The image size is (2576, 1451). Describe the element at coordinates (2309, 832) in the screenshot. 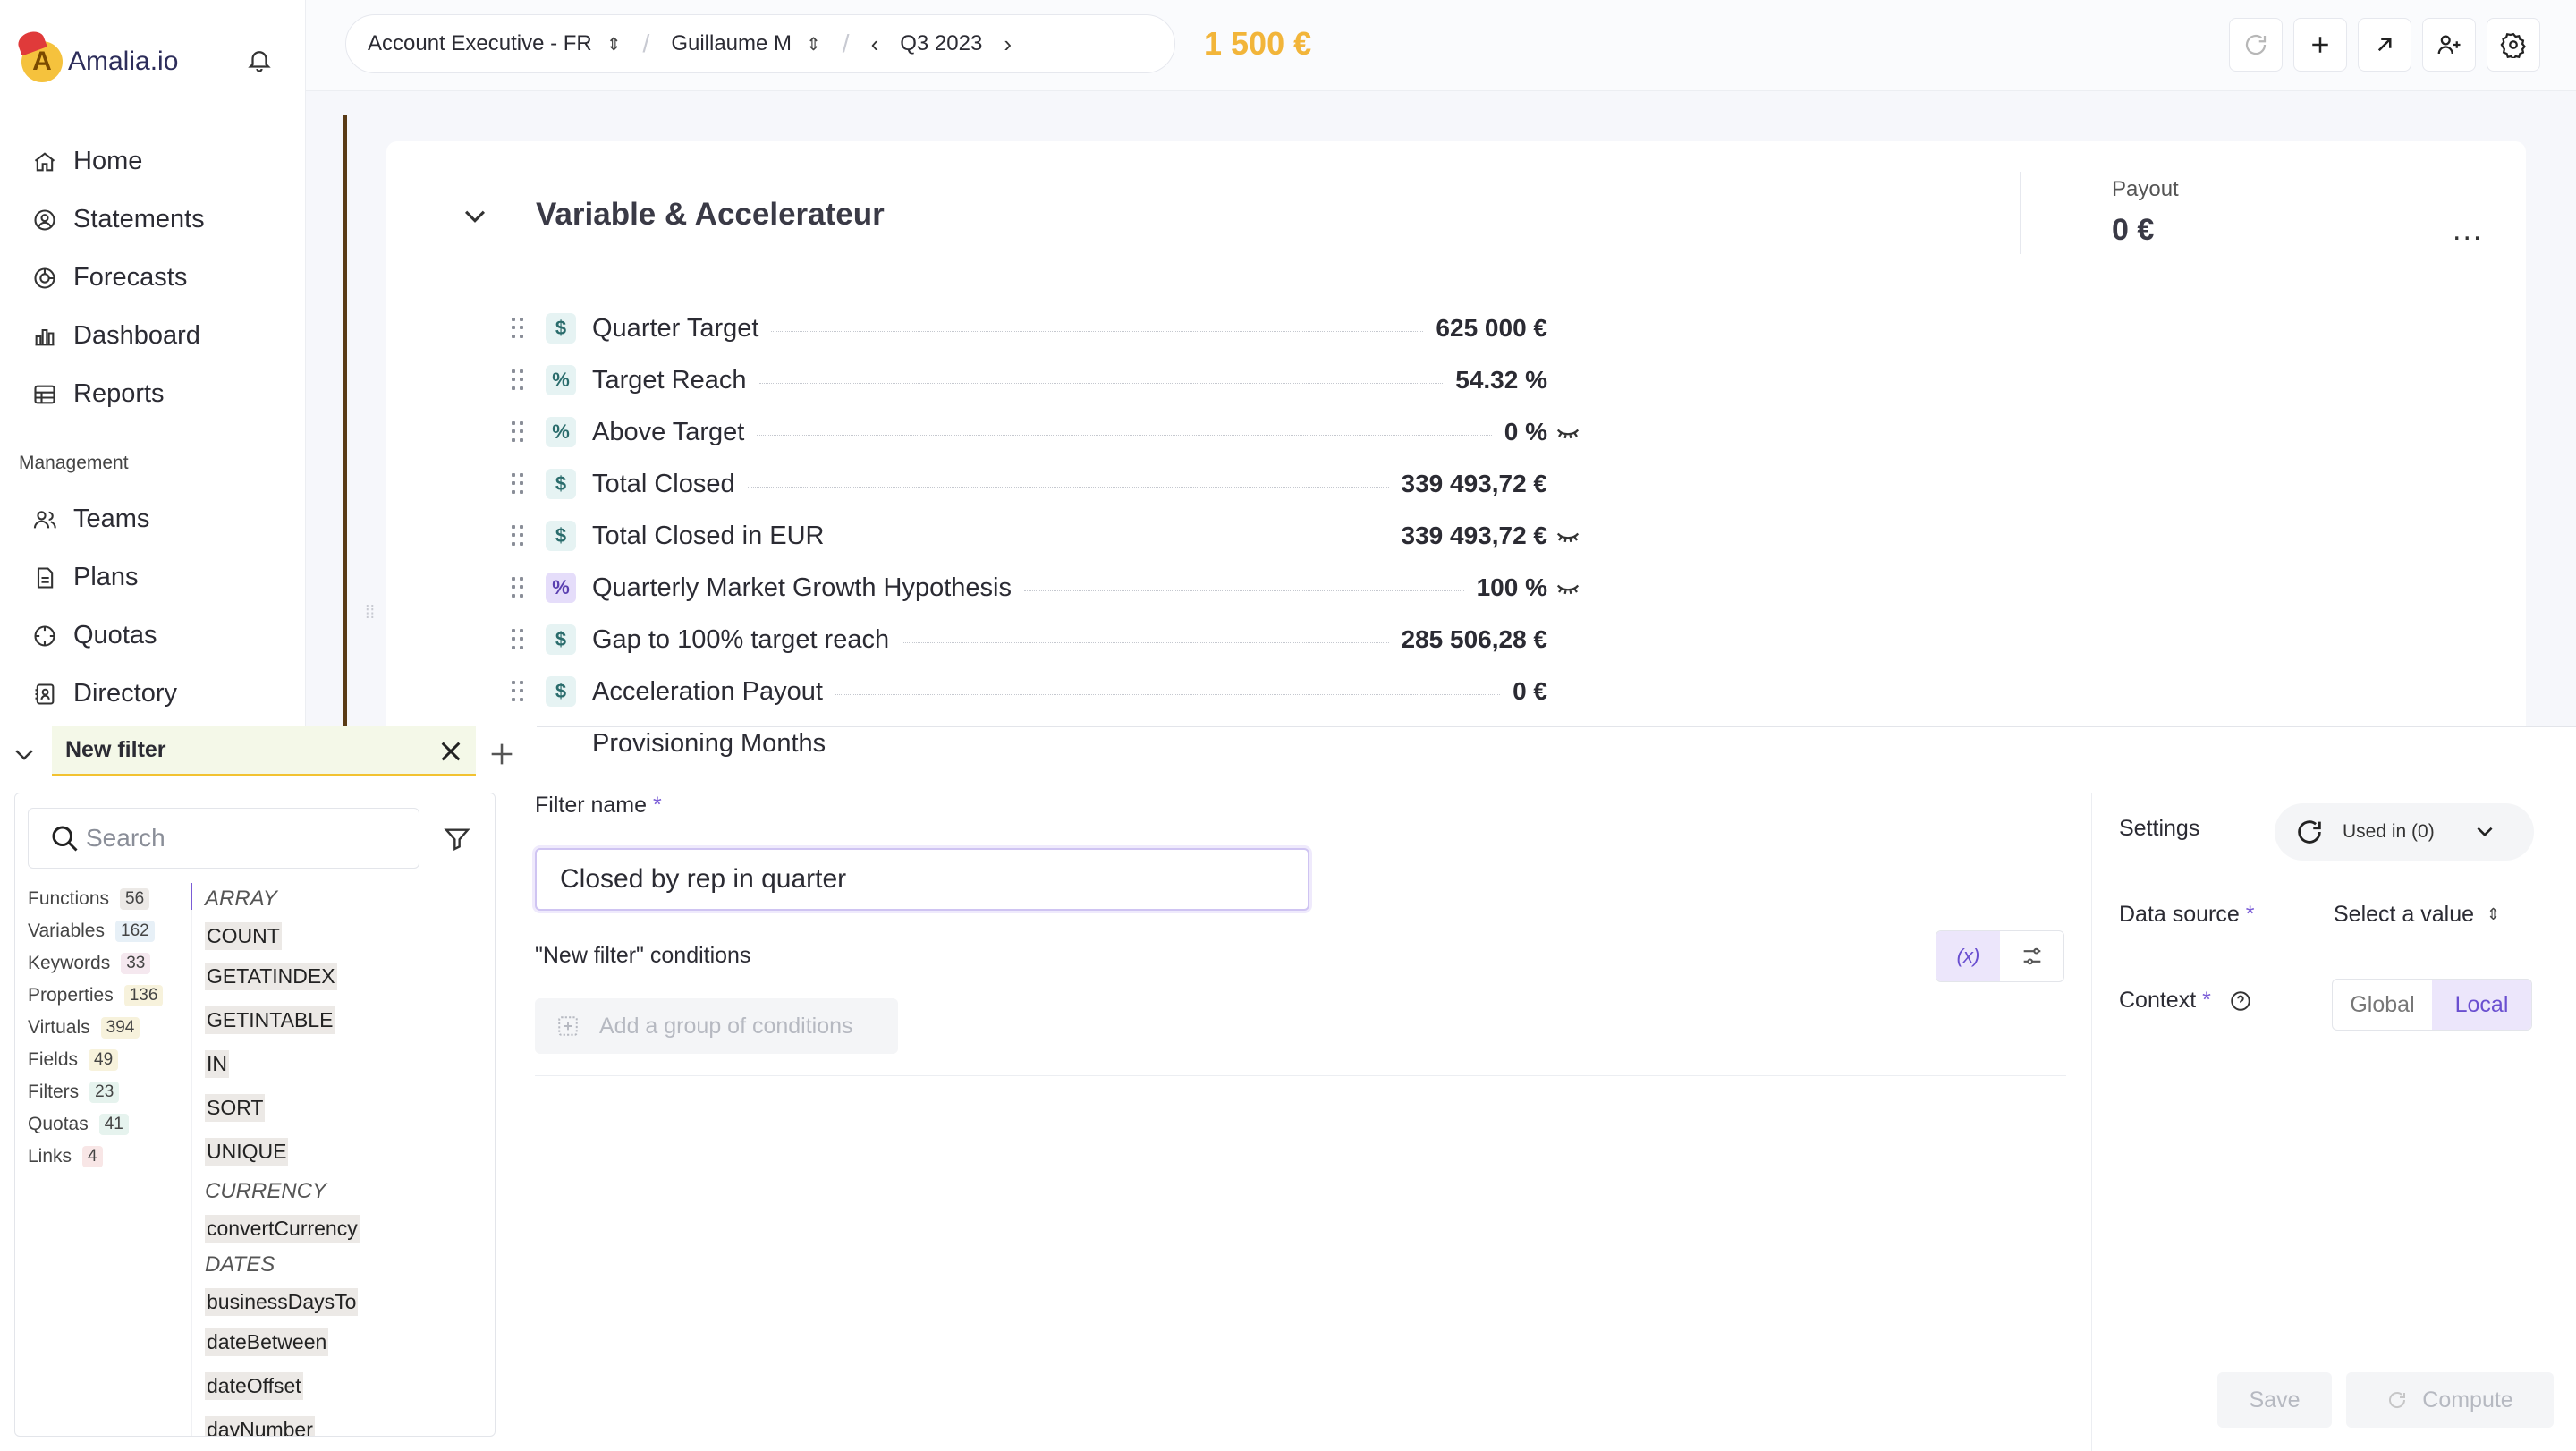

I see `refresh-icon` at that location.